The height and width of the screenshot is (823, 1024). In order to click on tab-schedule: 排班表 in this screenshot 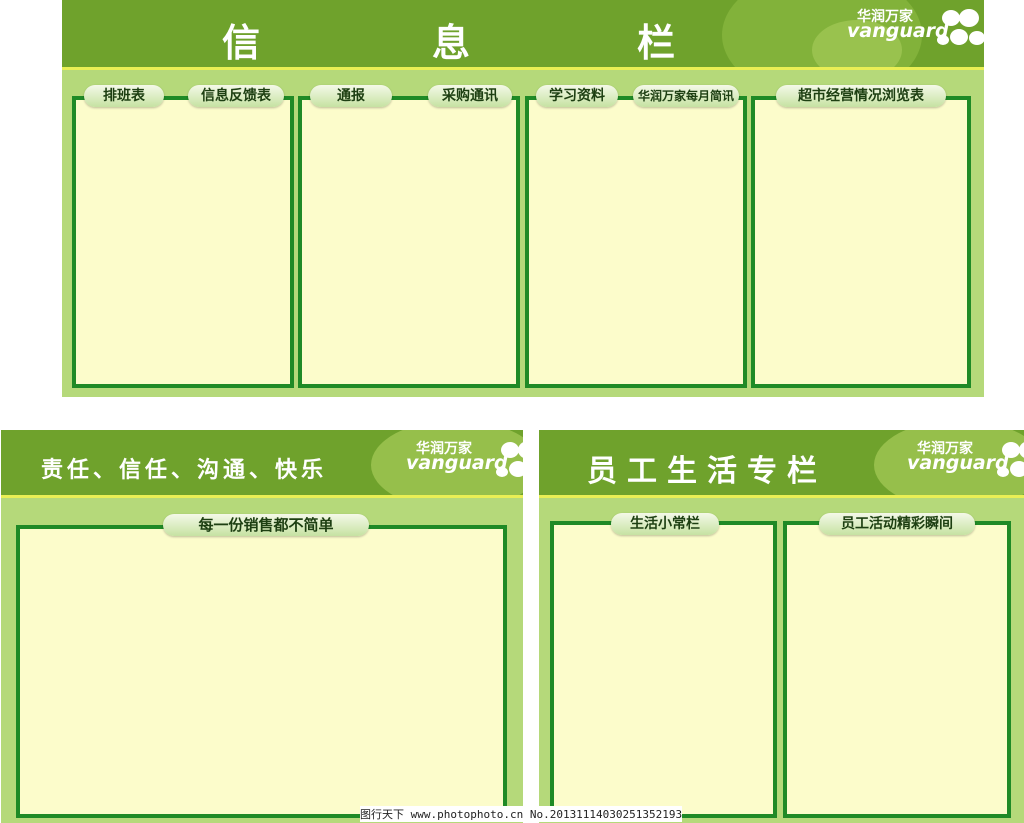, I will do `click(124, 96)`.